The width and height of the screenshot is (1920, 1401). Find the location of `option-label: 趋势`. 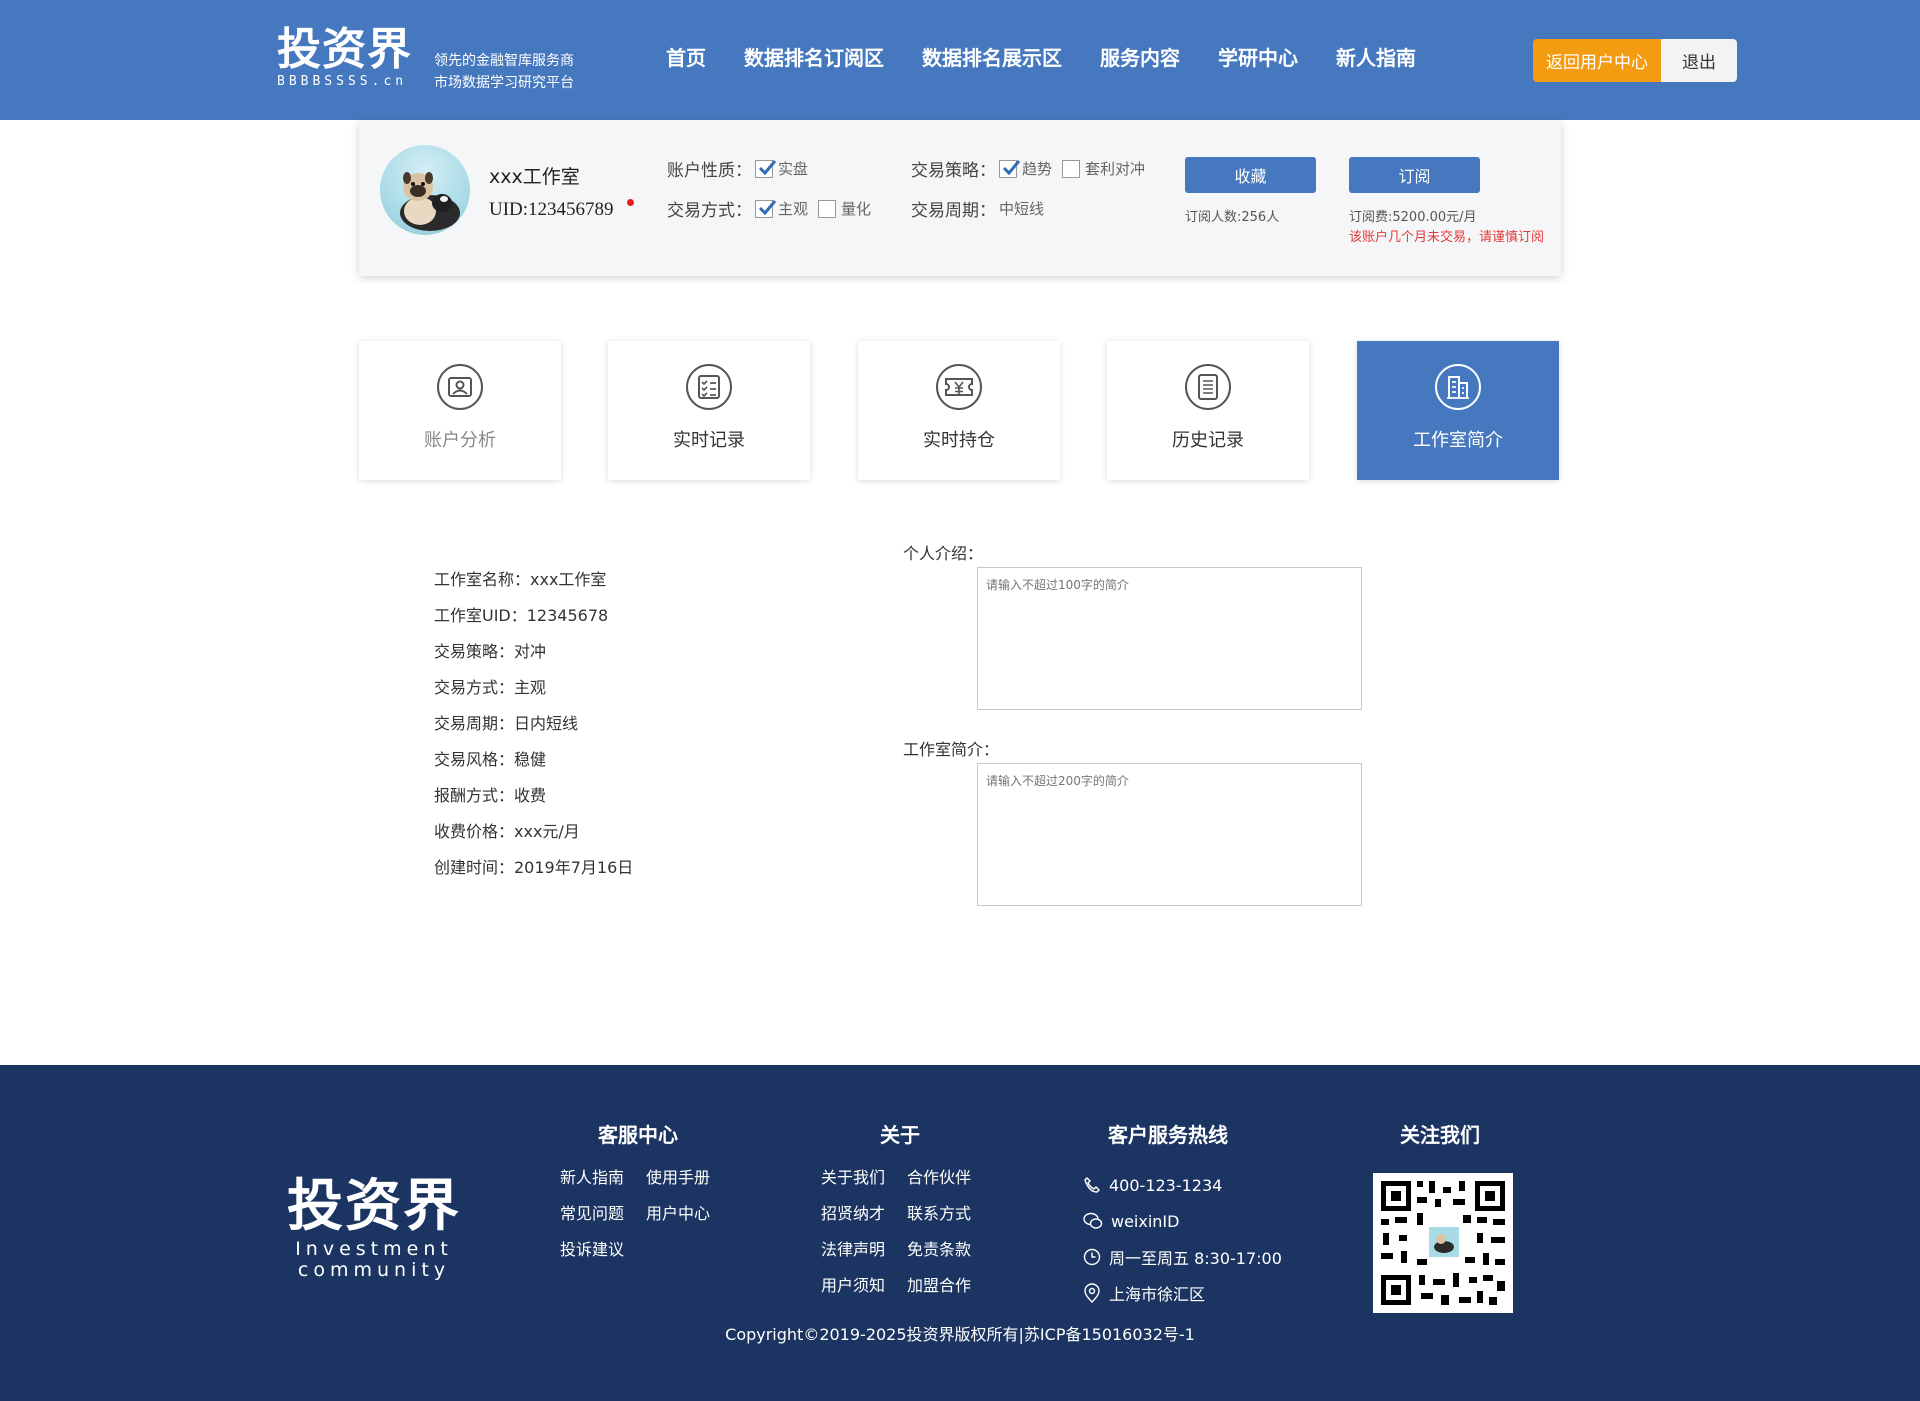

option-label: 趋势 is located at coordinates (1037, 169).